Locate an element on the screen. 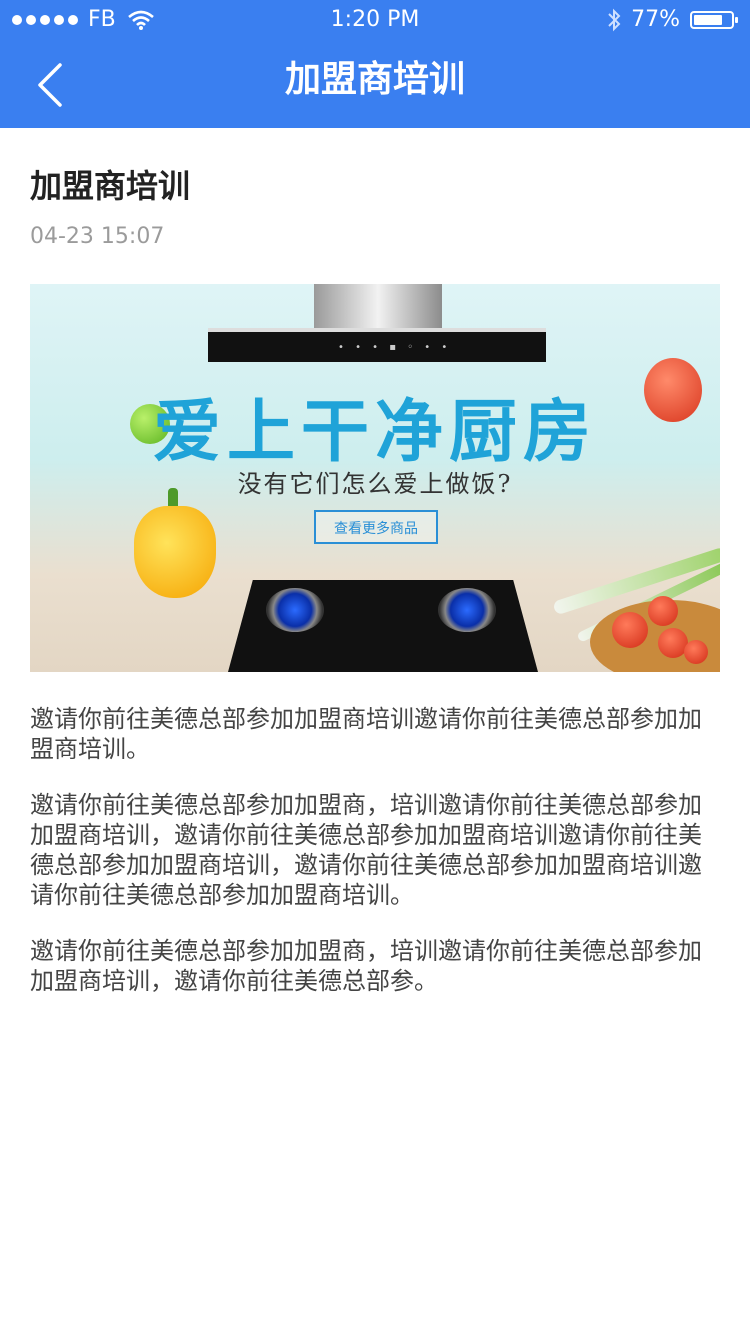 This screenshot has height=1334, width=750. range-hood-body: • • • ▪ ◦ • • is located at coordinates (377, 345).